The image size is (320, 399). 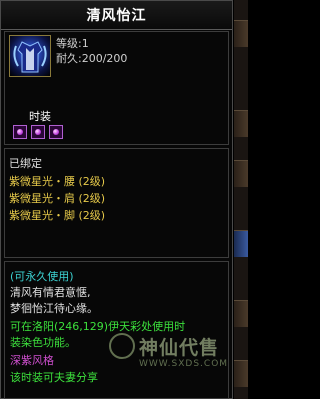 What do you see at coordinates (98, 326) in the screenshot?
I see `dye-info: 可在洛阳(246,129)伊天彩处使用时` at bounding box center [98, 326].